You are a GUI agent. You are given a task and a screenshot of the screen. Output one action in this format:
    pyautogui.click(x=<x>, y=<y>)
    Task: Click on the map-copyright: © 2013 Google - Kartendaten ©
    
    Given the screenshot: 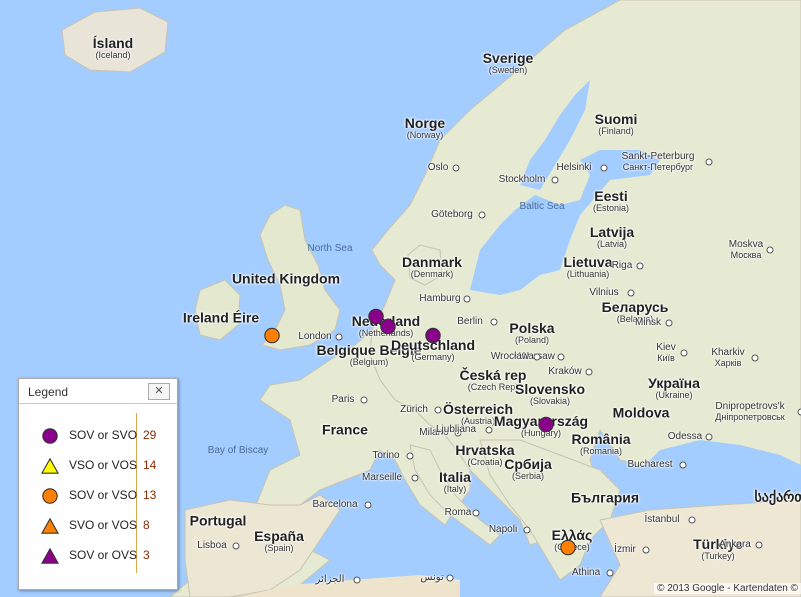 What is the action you would take?
    pyautogui.click(x=727, y=588)
    